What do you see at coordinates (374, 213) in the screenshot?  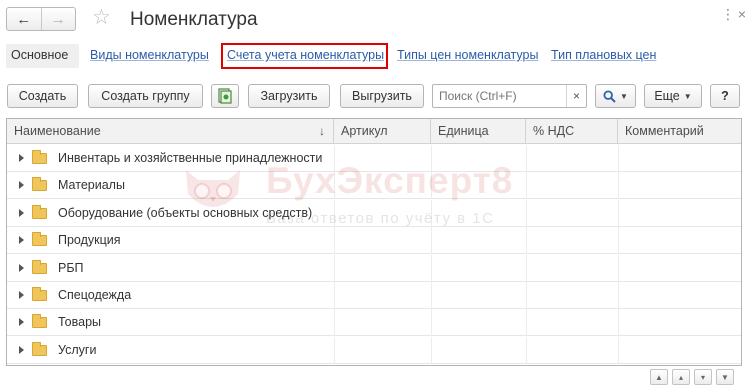 I see `table-row: Оборудование (объекты основных средств)` at bounding box center [374, 213].